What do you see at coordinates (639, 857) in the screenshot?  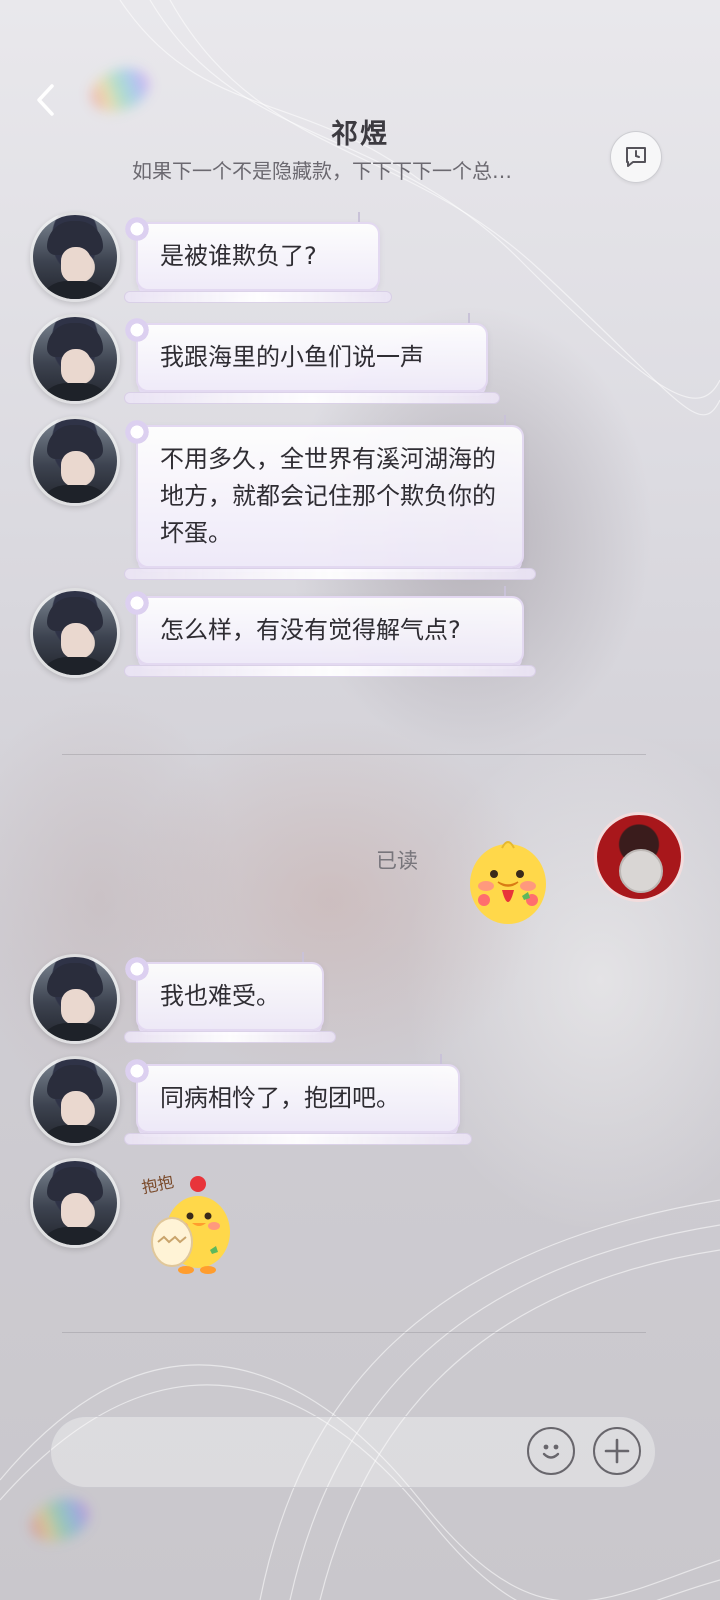 I see `user-avatar` at bounding box center [639, 857].